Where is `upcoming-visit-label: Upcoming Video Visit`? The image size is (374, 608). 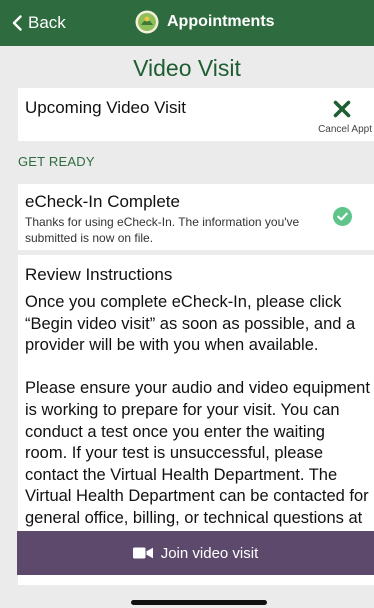
upcoming-visit-label: Upcoming Video Visit is located at coordinates (105, 107).